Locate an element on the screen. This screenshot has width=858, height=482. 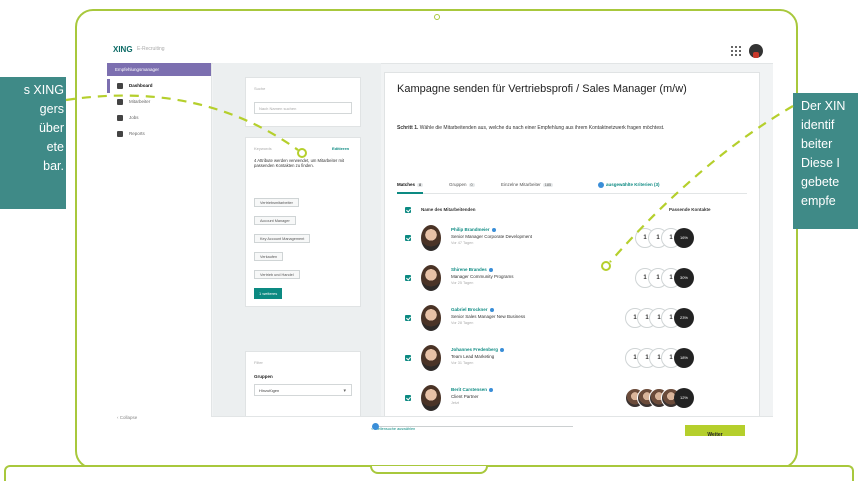
right-pointer-line is located at coordinates (701, 184).